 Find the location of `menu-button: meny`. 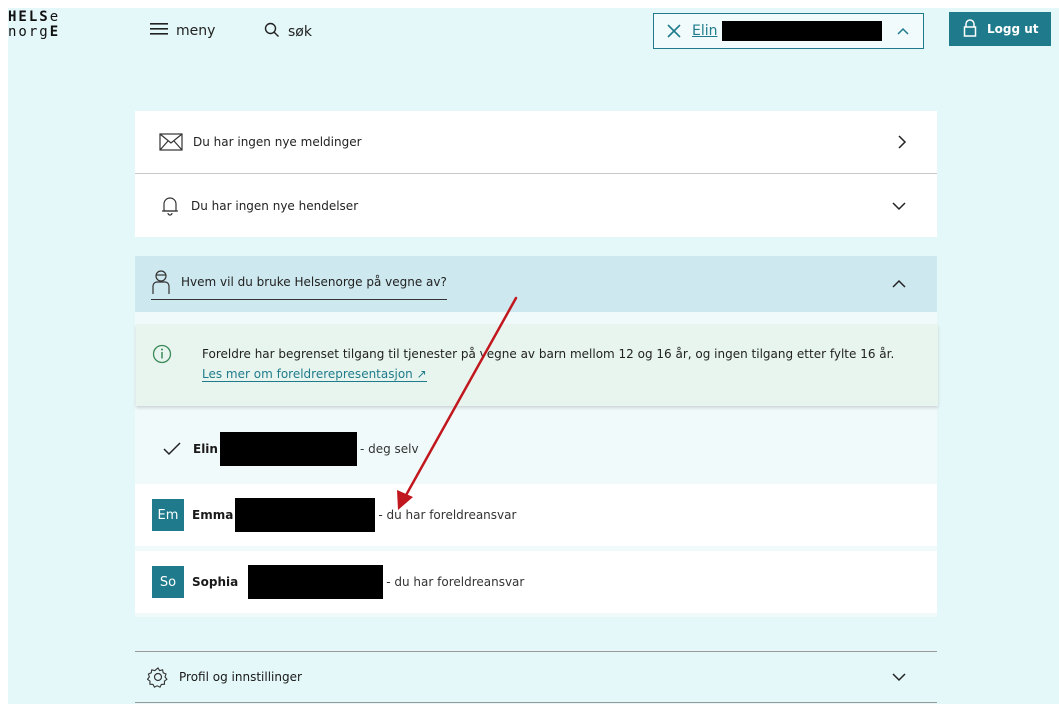

menu-button: meny is located at coordinates (182, 31).